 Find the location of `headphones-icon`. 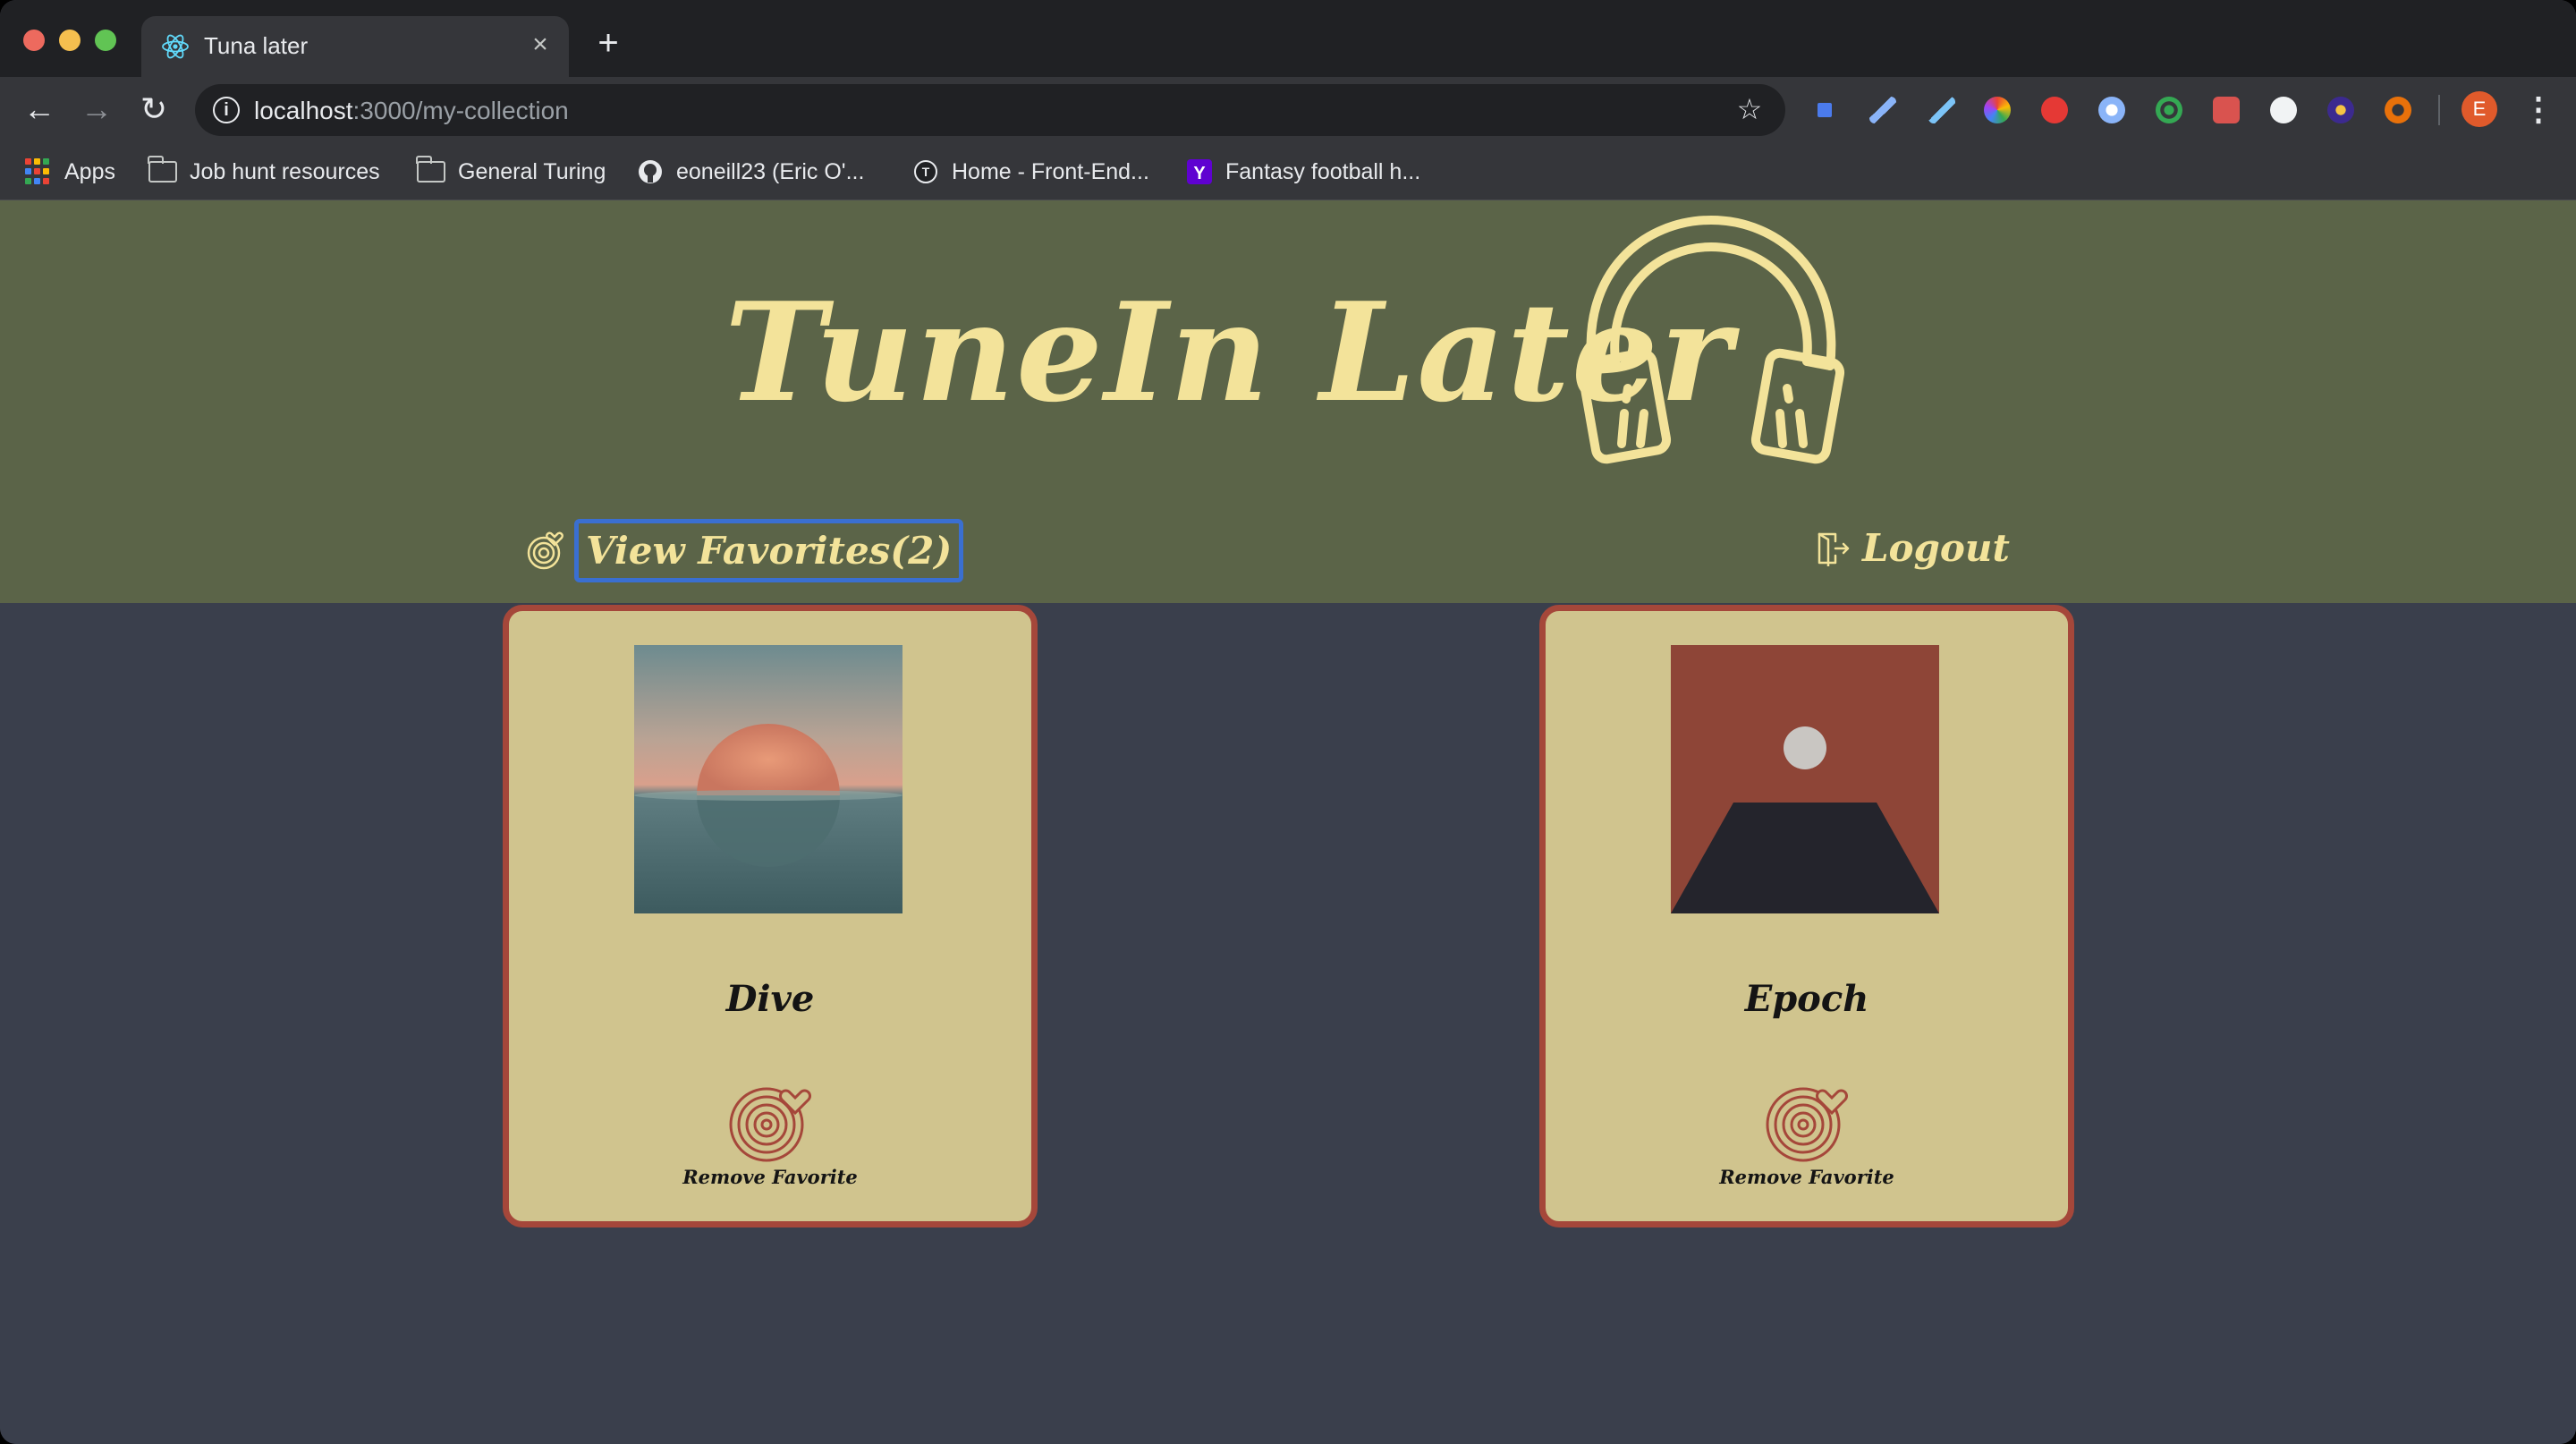

headphones-icon is located at coordinates (1711, 340).